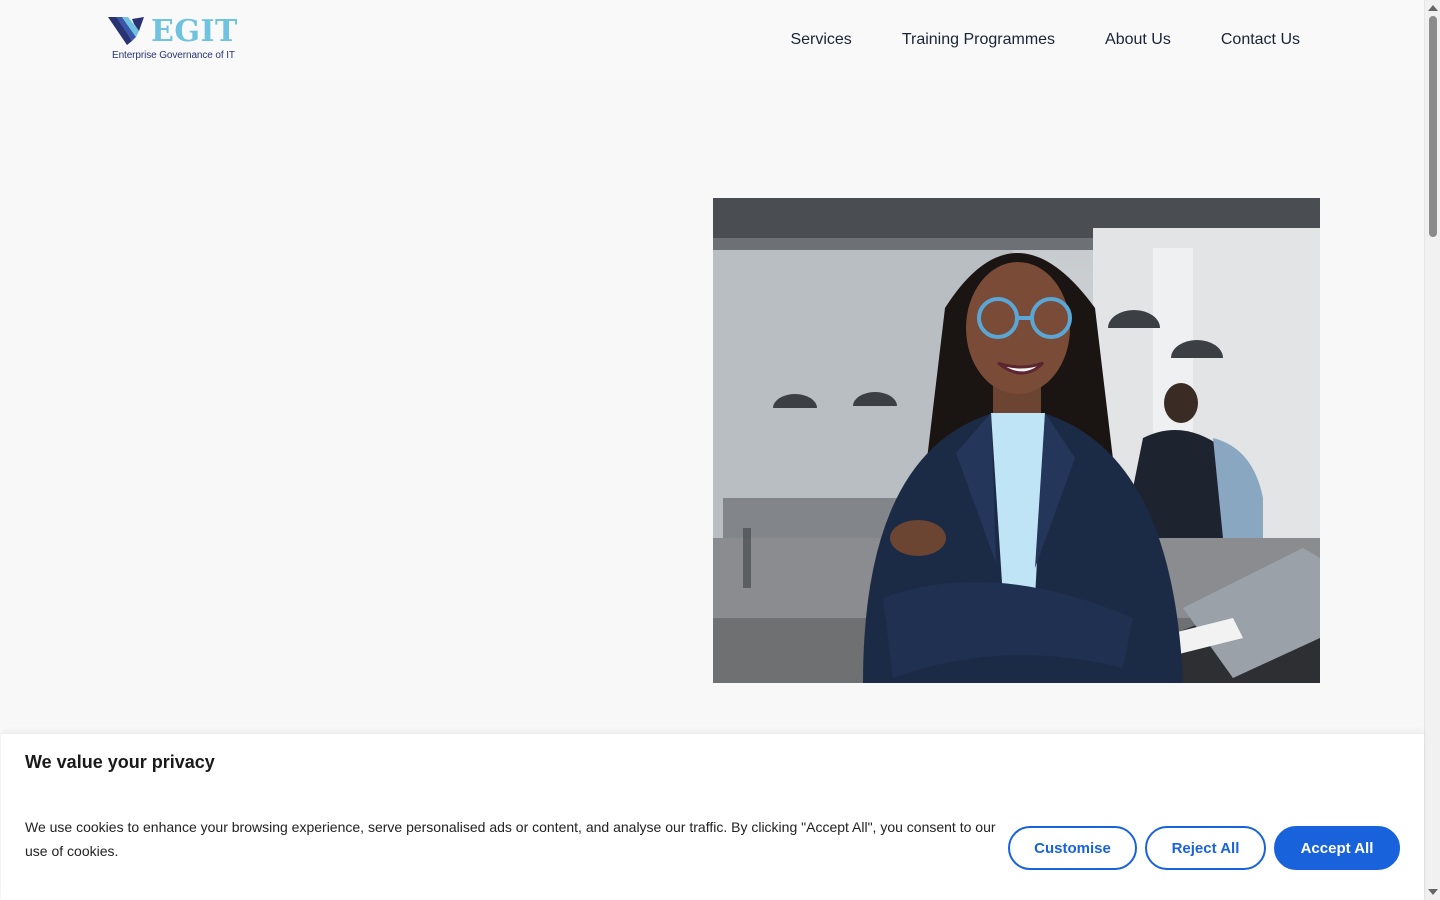 This screenshot has width=1440, height=900. What do you see at coordinates (1432, 450) in the screenshot?
I see `page-scrollbar` at bounding box center [1432, 450].